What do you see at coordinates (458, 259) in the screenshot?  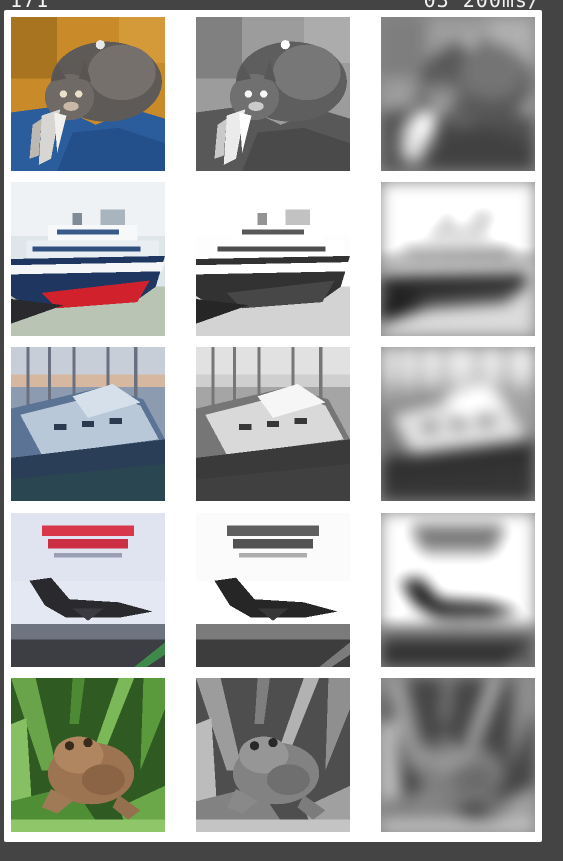 I see `ship-blurred-thumbnail` at bounding box center [458, 259].